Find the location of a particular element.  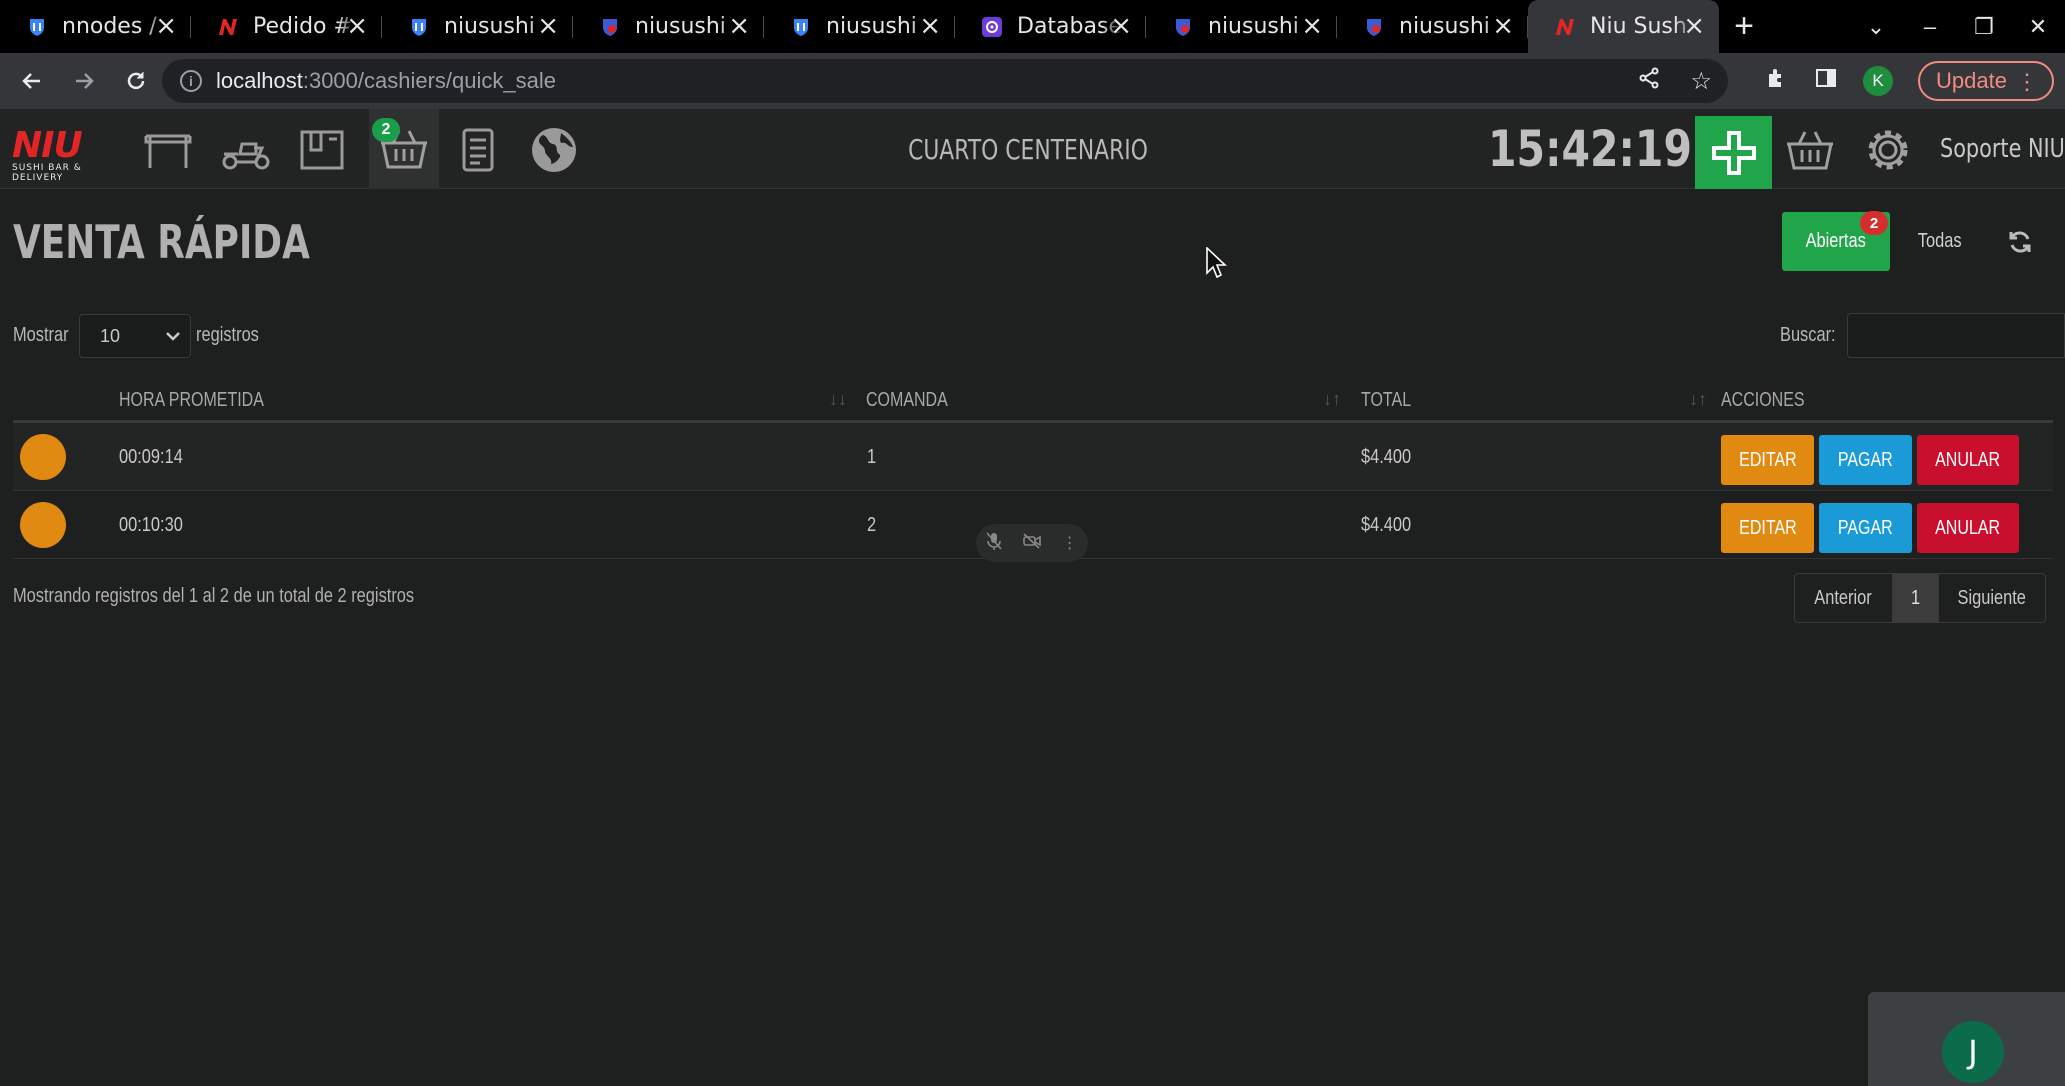

back-icon is located at coordinates (32, 81).